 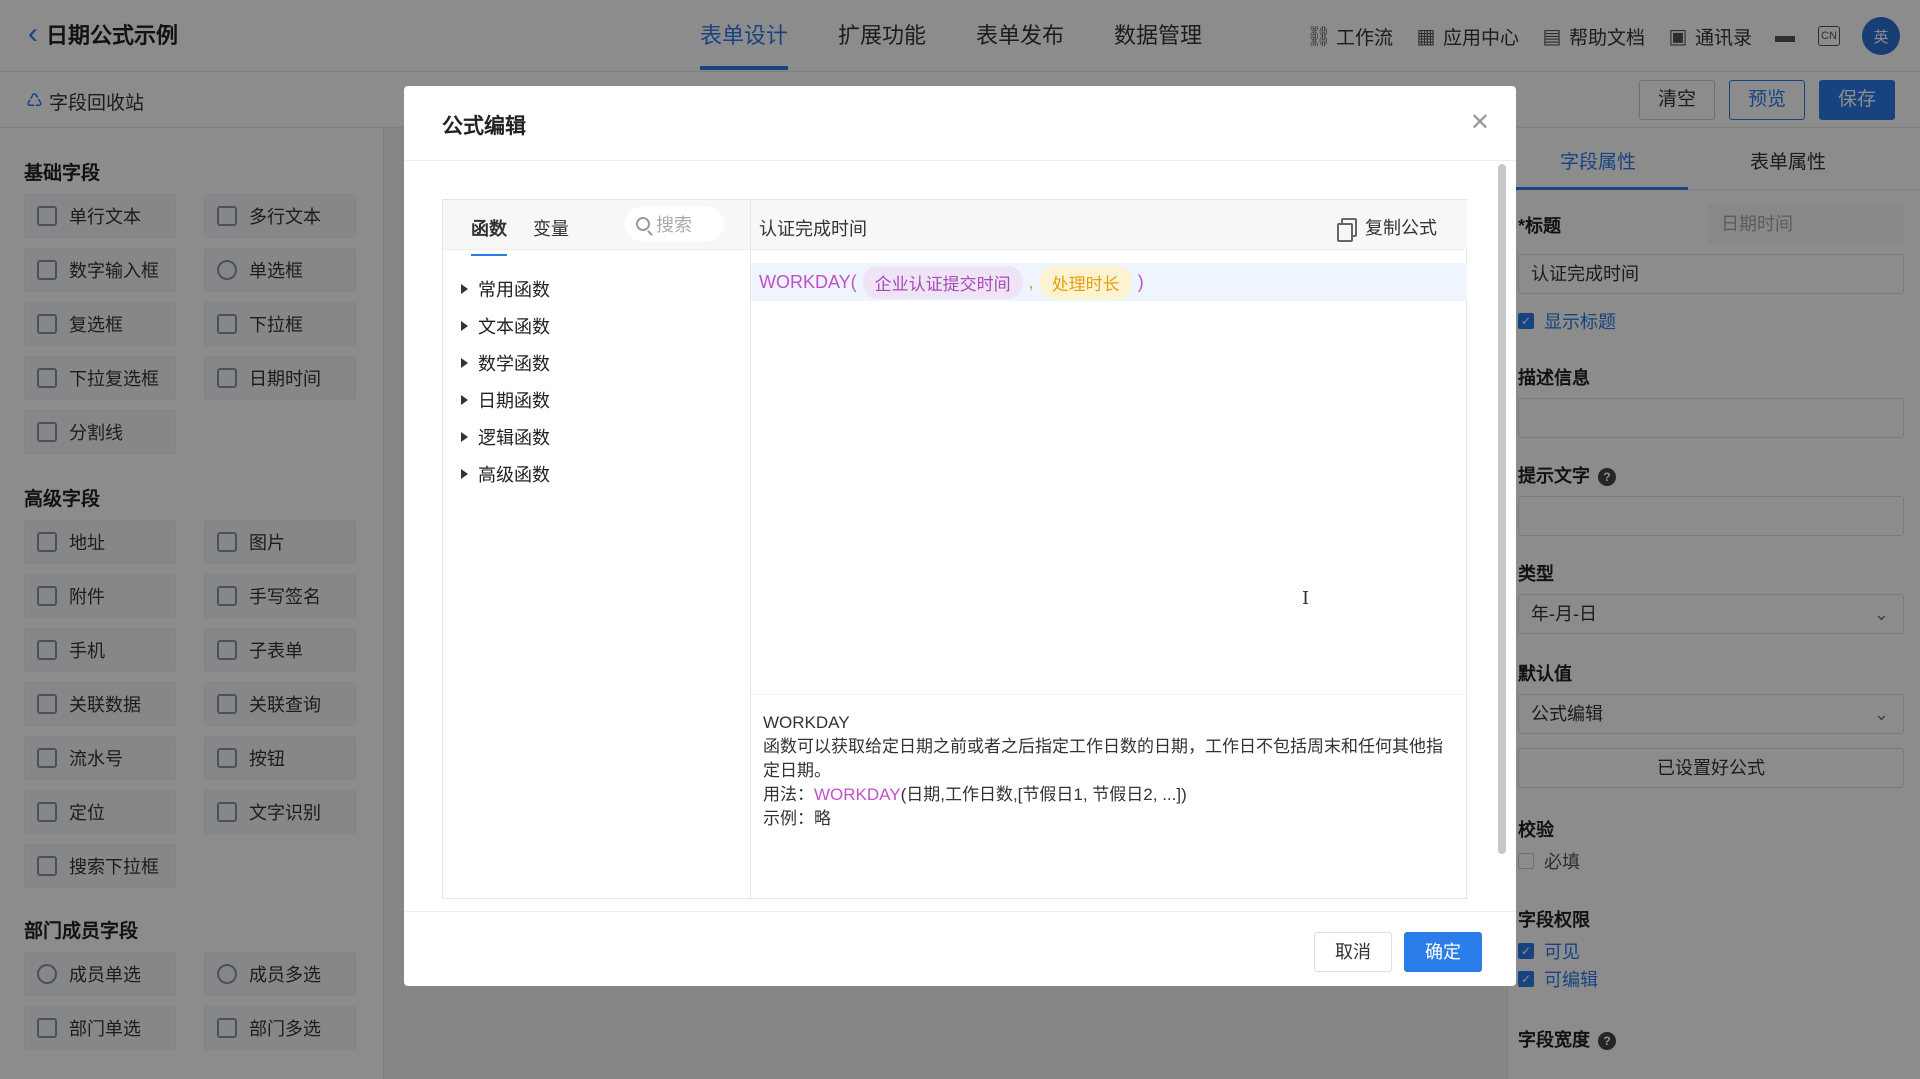 I want to click on function-group-advanced: 高级函数, so click(x=505, y=473).